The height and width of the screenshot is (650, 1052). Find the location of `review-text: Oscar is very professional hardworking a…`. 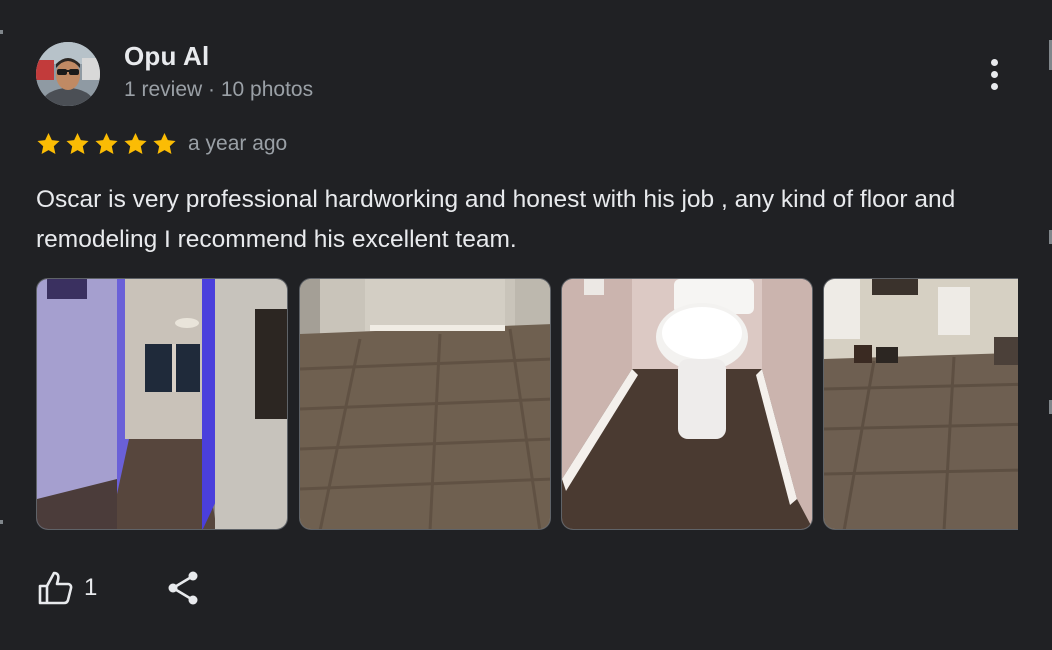

review-text: Oscar is very professional hardworking a… is located at coordinates (496, 219).